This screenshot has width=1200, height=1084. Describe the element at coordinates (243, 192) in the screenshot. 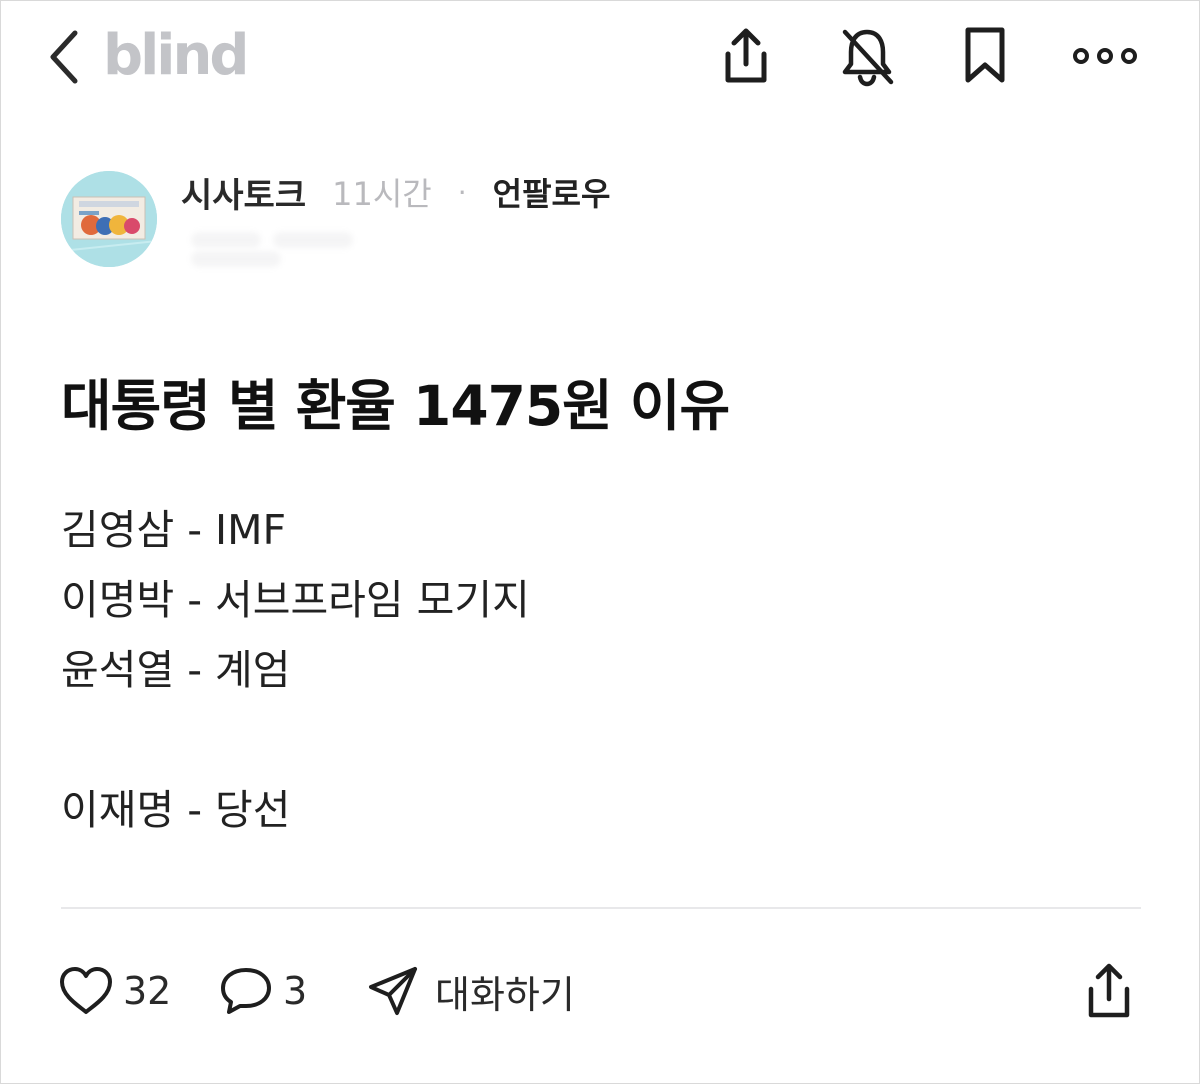

I see `channel-name: 시사토크` at that location.